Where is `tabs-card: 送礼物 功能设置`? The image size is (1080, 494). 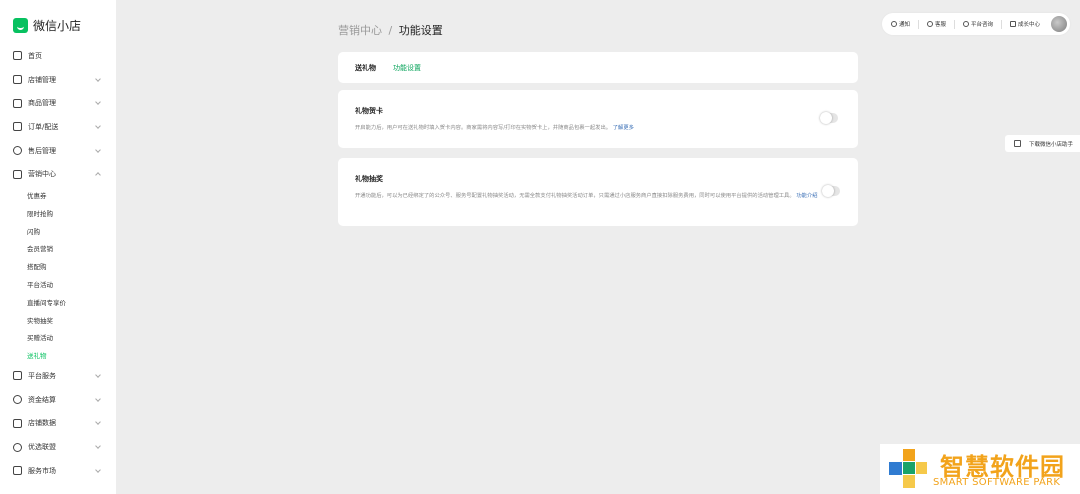 tabs-card: 送礼物 功能设置 is located at coordinates (598, 67).